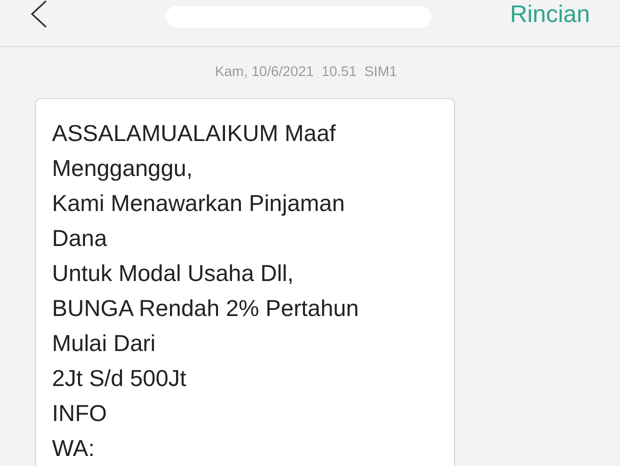 The height and width of the screenshot is (466, 620). What do you see at coordinates (194, 133) in the screenshot?
I see `message-text-line: ASSALAMUALAIKUM Maaf` at bounding box center [194, 133].